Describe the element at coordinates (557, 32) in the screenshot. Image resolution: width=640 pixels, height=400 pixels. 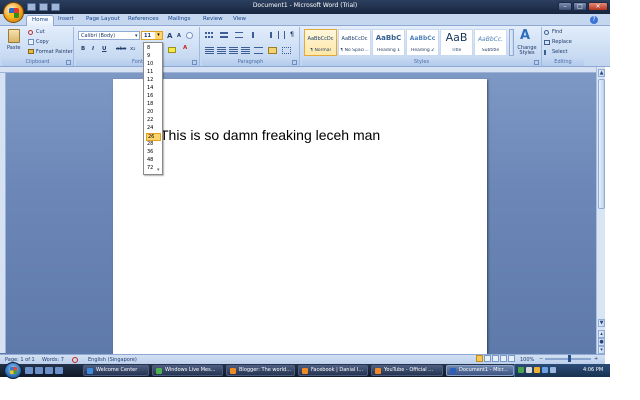
I see `find-button: Find` at that location.